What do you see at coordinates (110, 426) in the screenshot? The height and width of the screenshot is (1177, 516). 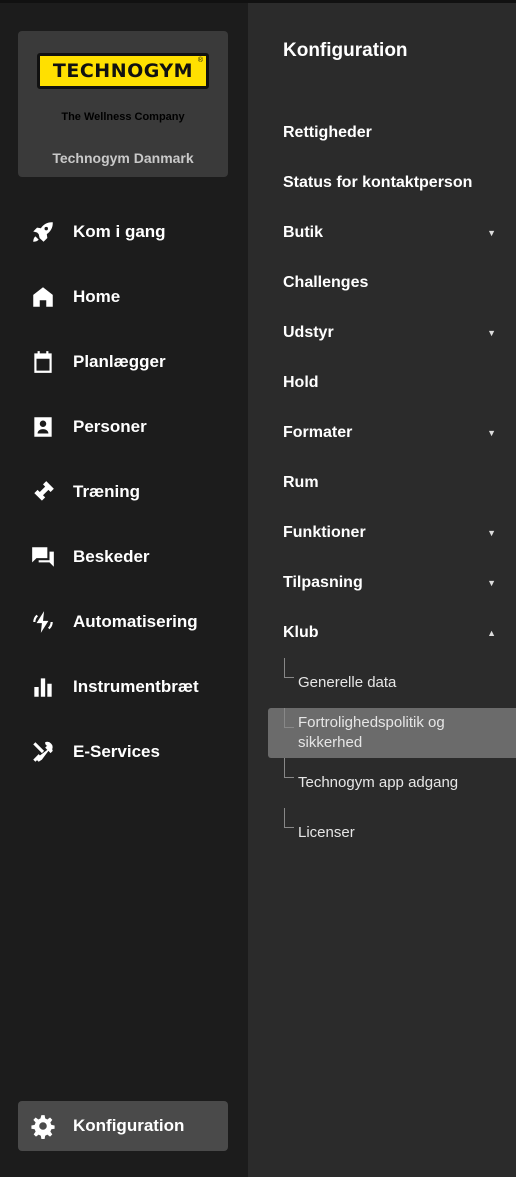 I see `nav-label: Personer` at bounding box center [110, 426].